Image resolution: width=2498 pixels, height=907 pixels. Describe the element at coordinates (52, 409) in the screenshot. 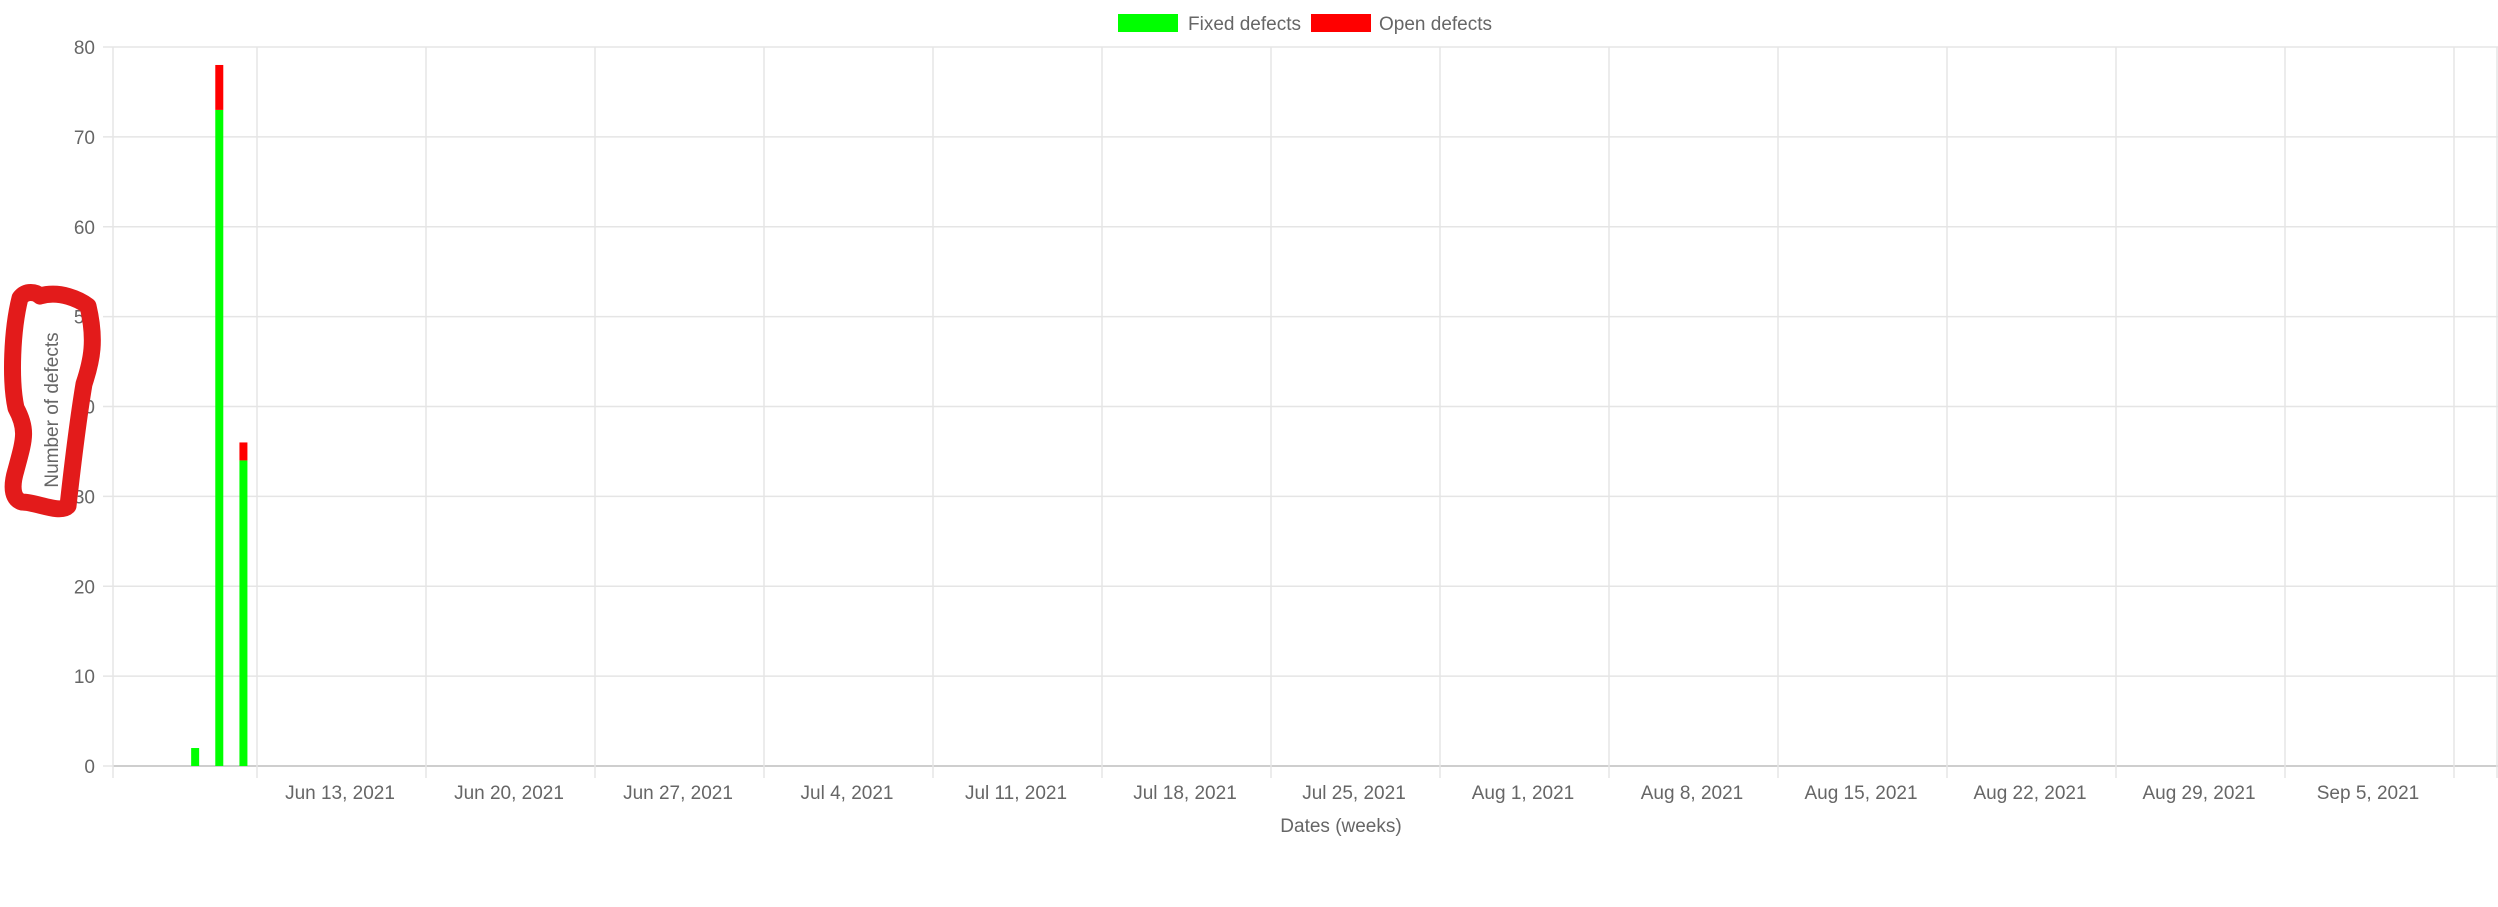

I see `y-axis-title: Number of defects` at that location.